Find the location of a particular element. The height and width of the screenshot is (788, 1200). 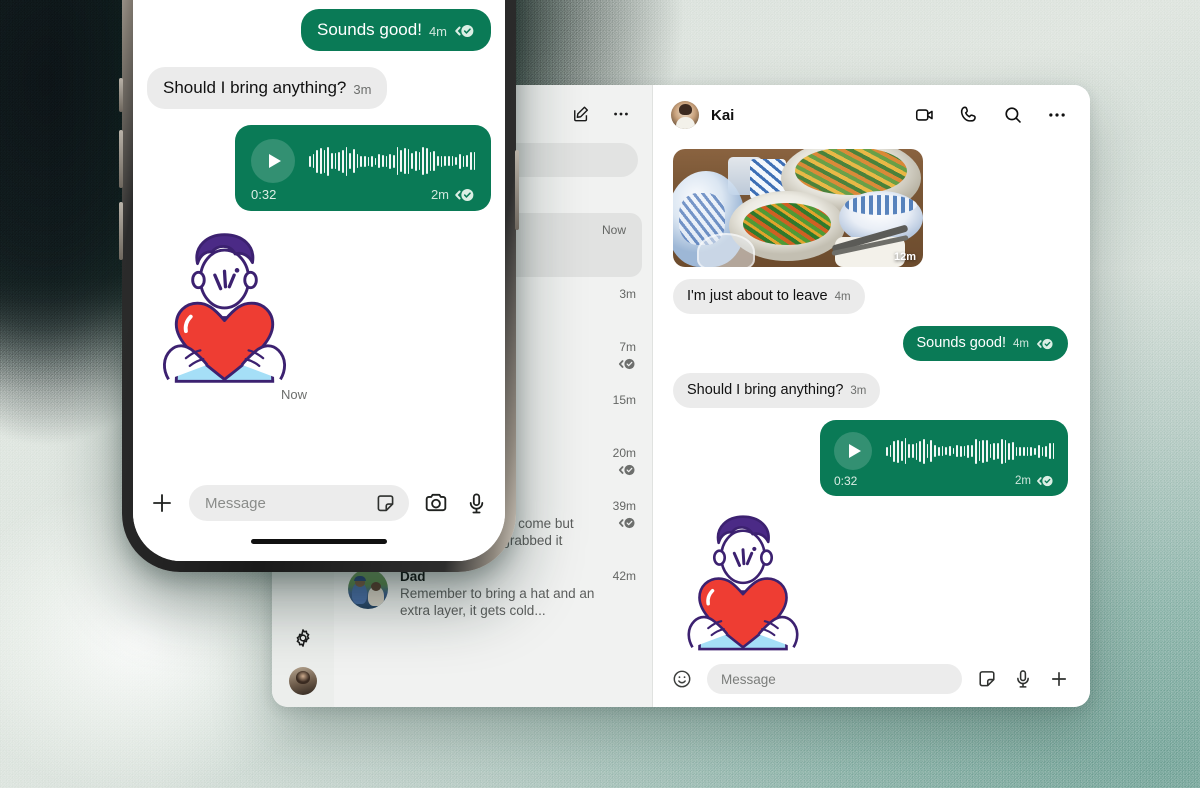

chat-meta: 39m is located at coordinates (621, 514).